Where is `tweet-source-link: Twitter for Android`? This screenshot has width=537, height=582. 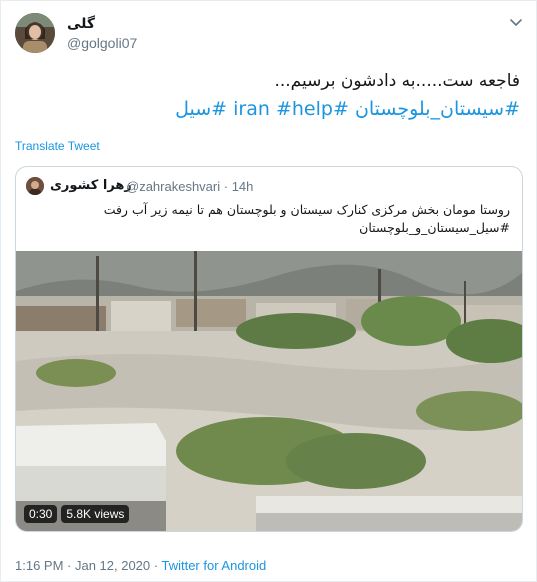
tweet-source-link: Twitter for Android is located at coordinates (213, 565).